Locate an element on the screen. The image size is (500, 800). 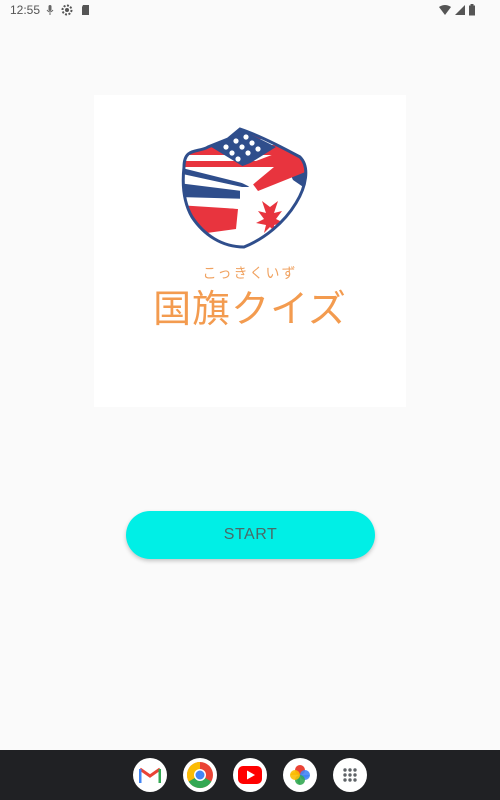
wifi-icon is located at coordinates (445, 10).